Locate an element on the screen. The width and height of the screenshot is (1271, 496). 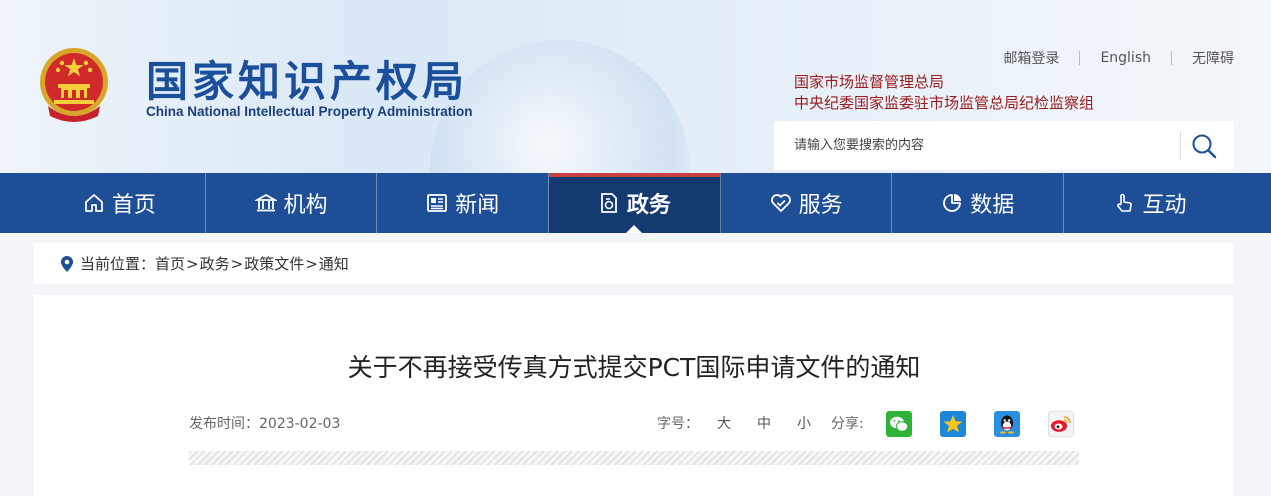
nav-item-news: 新闻 is located at coordinates (463, 203).